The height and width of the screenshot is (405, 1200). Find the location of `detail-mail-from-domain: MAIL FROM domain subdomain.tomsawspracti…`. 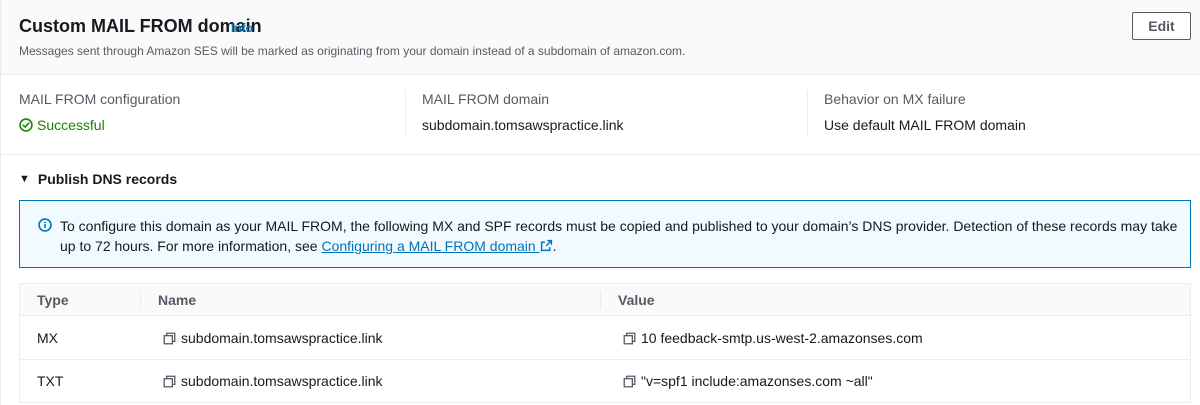

detail-mail-from-domain: MAIL FROM domain subdomain.tomsawspracti… is located at coordinates (523, 112).